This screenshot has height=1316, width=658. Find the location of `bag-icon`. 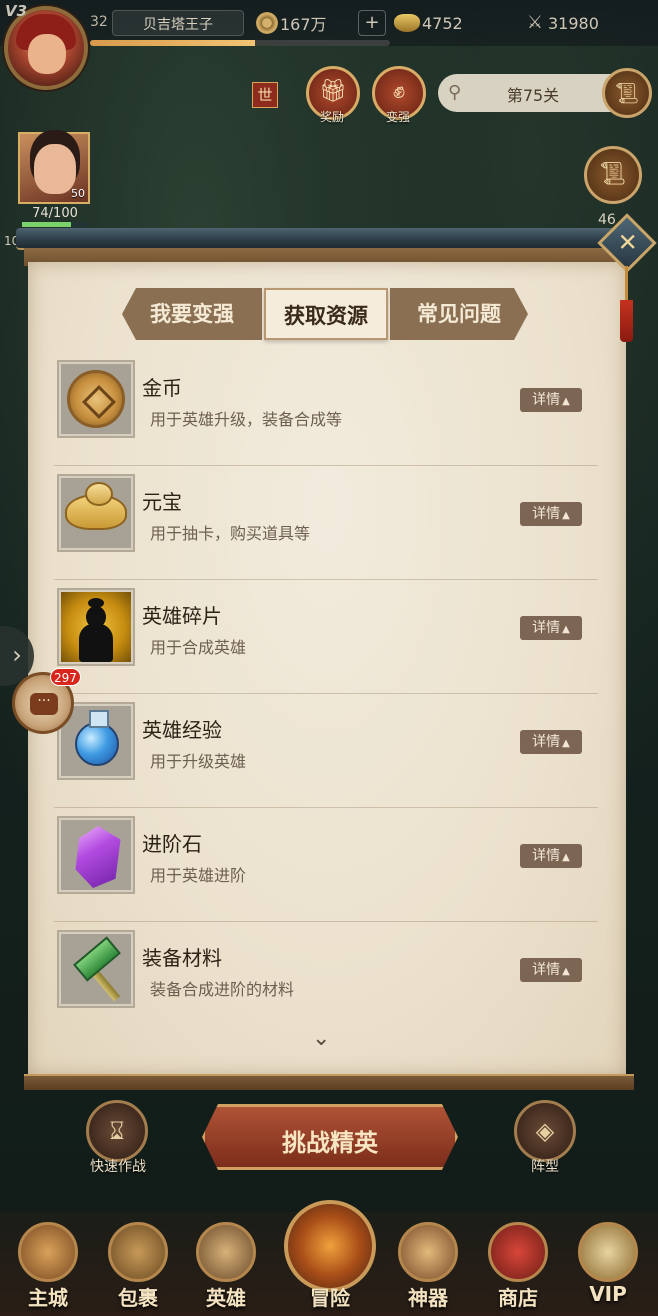

bag-icon is located at coordinates (138, 1252).